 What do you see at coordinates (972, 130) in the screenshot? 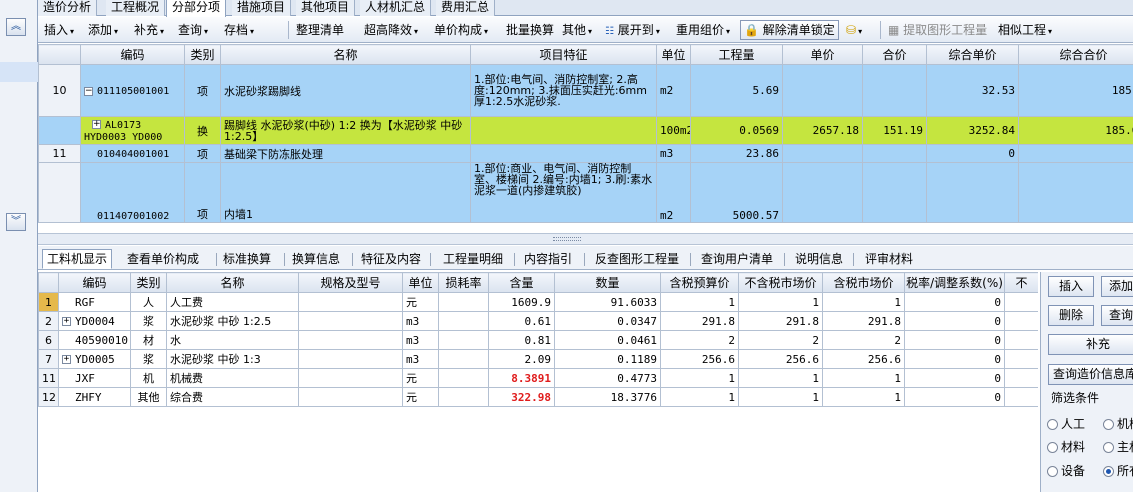
I see `item-comp-price-cell: 3252.84` at bounding box center [972, 130].